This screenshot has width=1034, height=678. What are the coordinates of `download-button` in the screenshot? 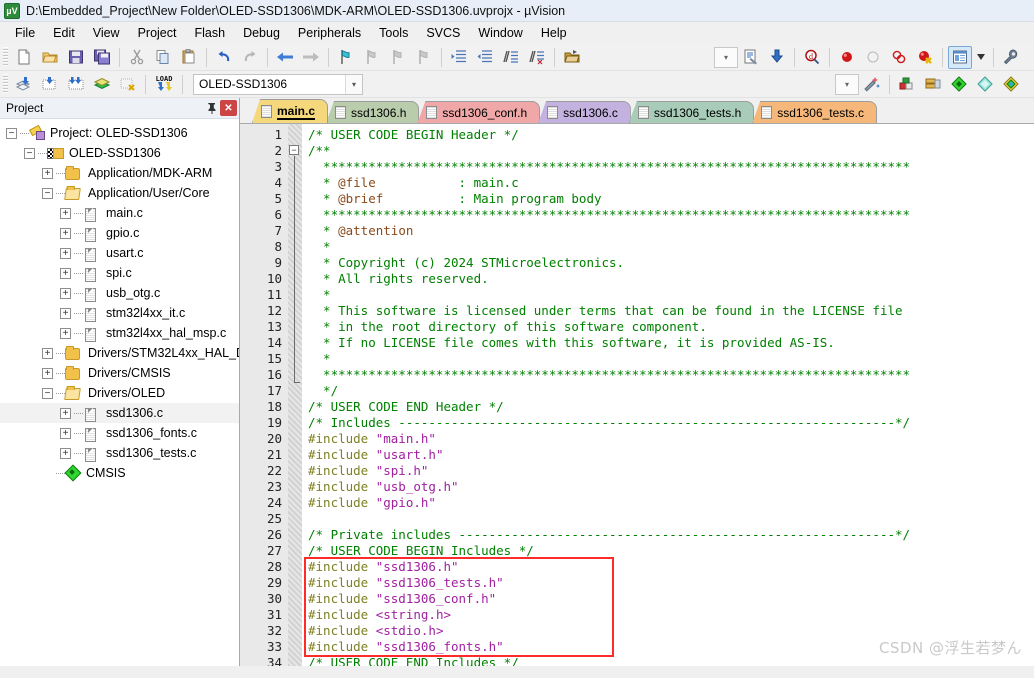 It's located at (777, 57).